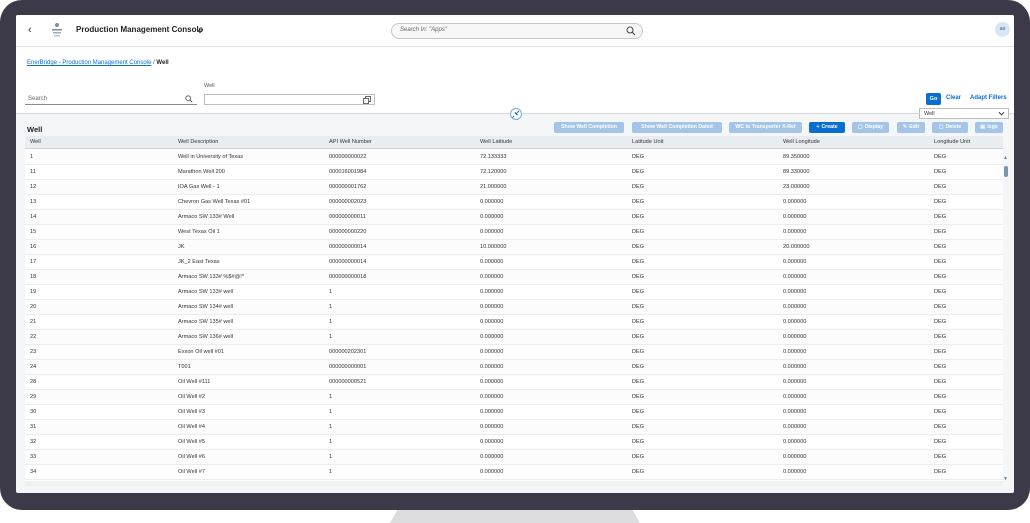 The image size is (1030, 523). Describe the element at coordinates (514, 397) in the screenshot. I see `table-row: 29 Oil Well #2 1 0.000000 DEG 0.000000 DEG` at that location.